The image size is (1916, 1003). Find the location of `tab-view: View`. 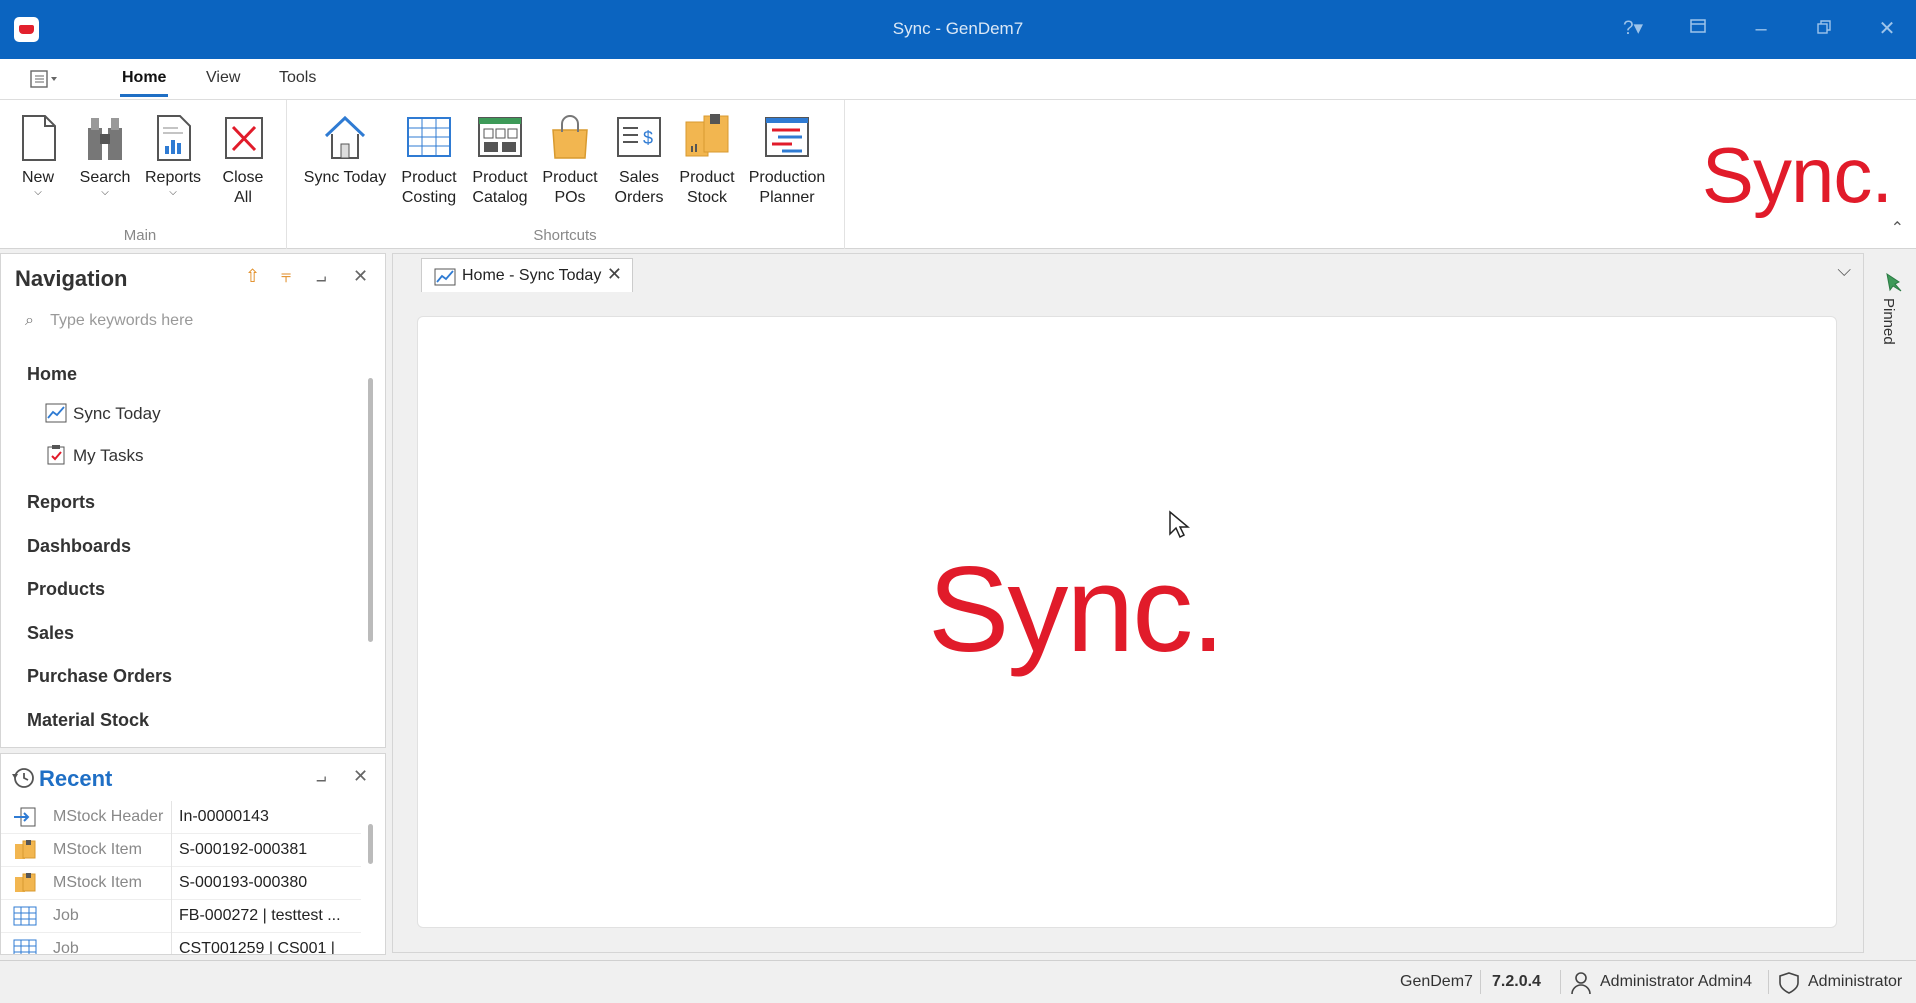

tab-view: View is located at coordinates (223, 78).